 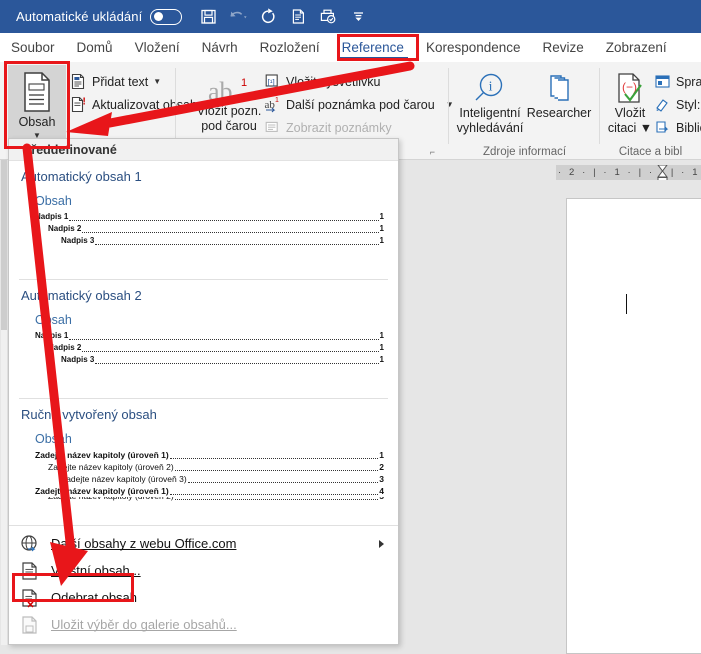 What do you see at coordinates (102, 491) in the screenshot?
I see `toc-entry-text: Zadejte název kapitoly (úroveň 1)` at bounding box center [102, 491].